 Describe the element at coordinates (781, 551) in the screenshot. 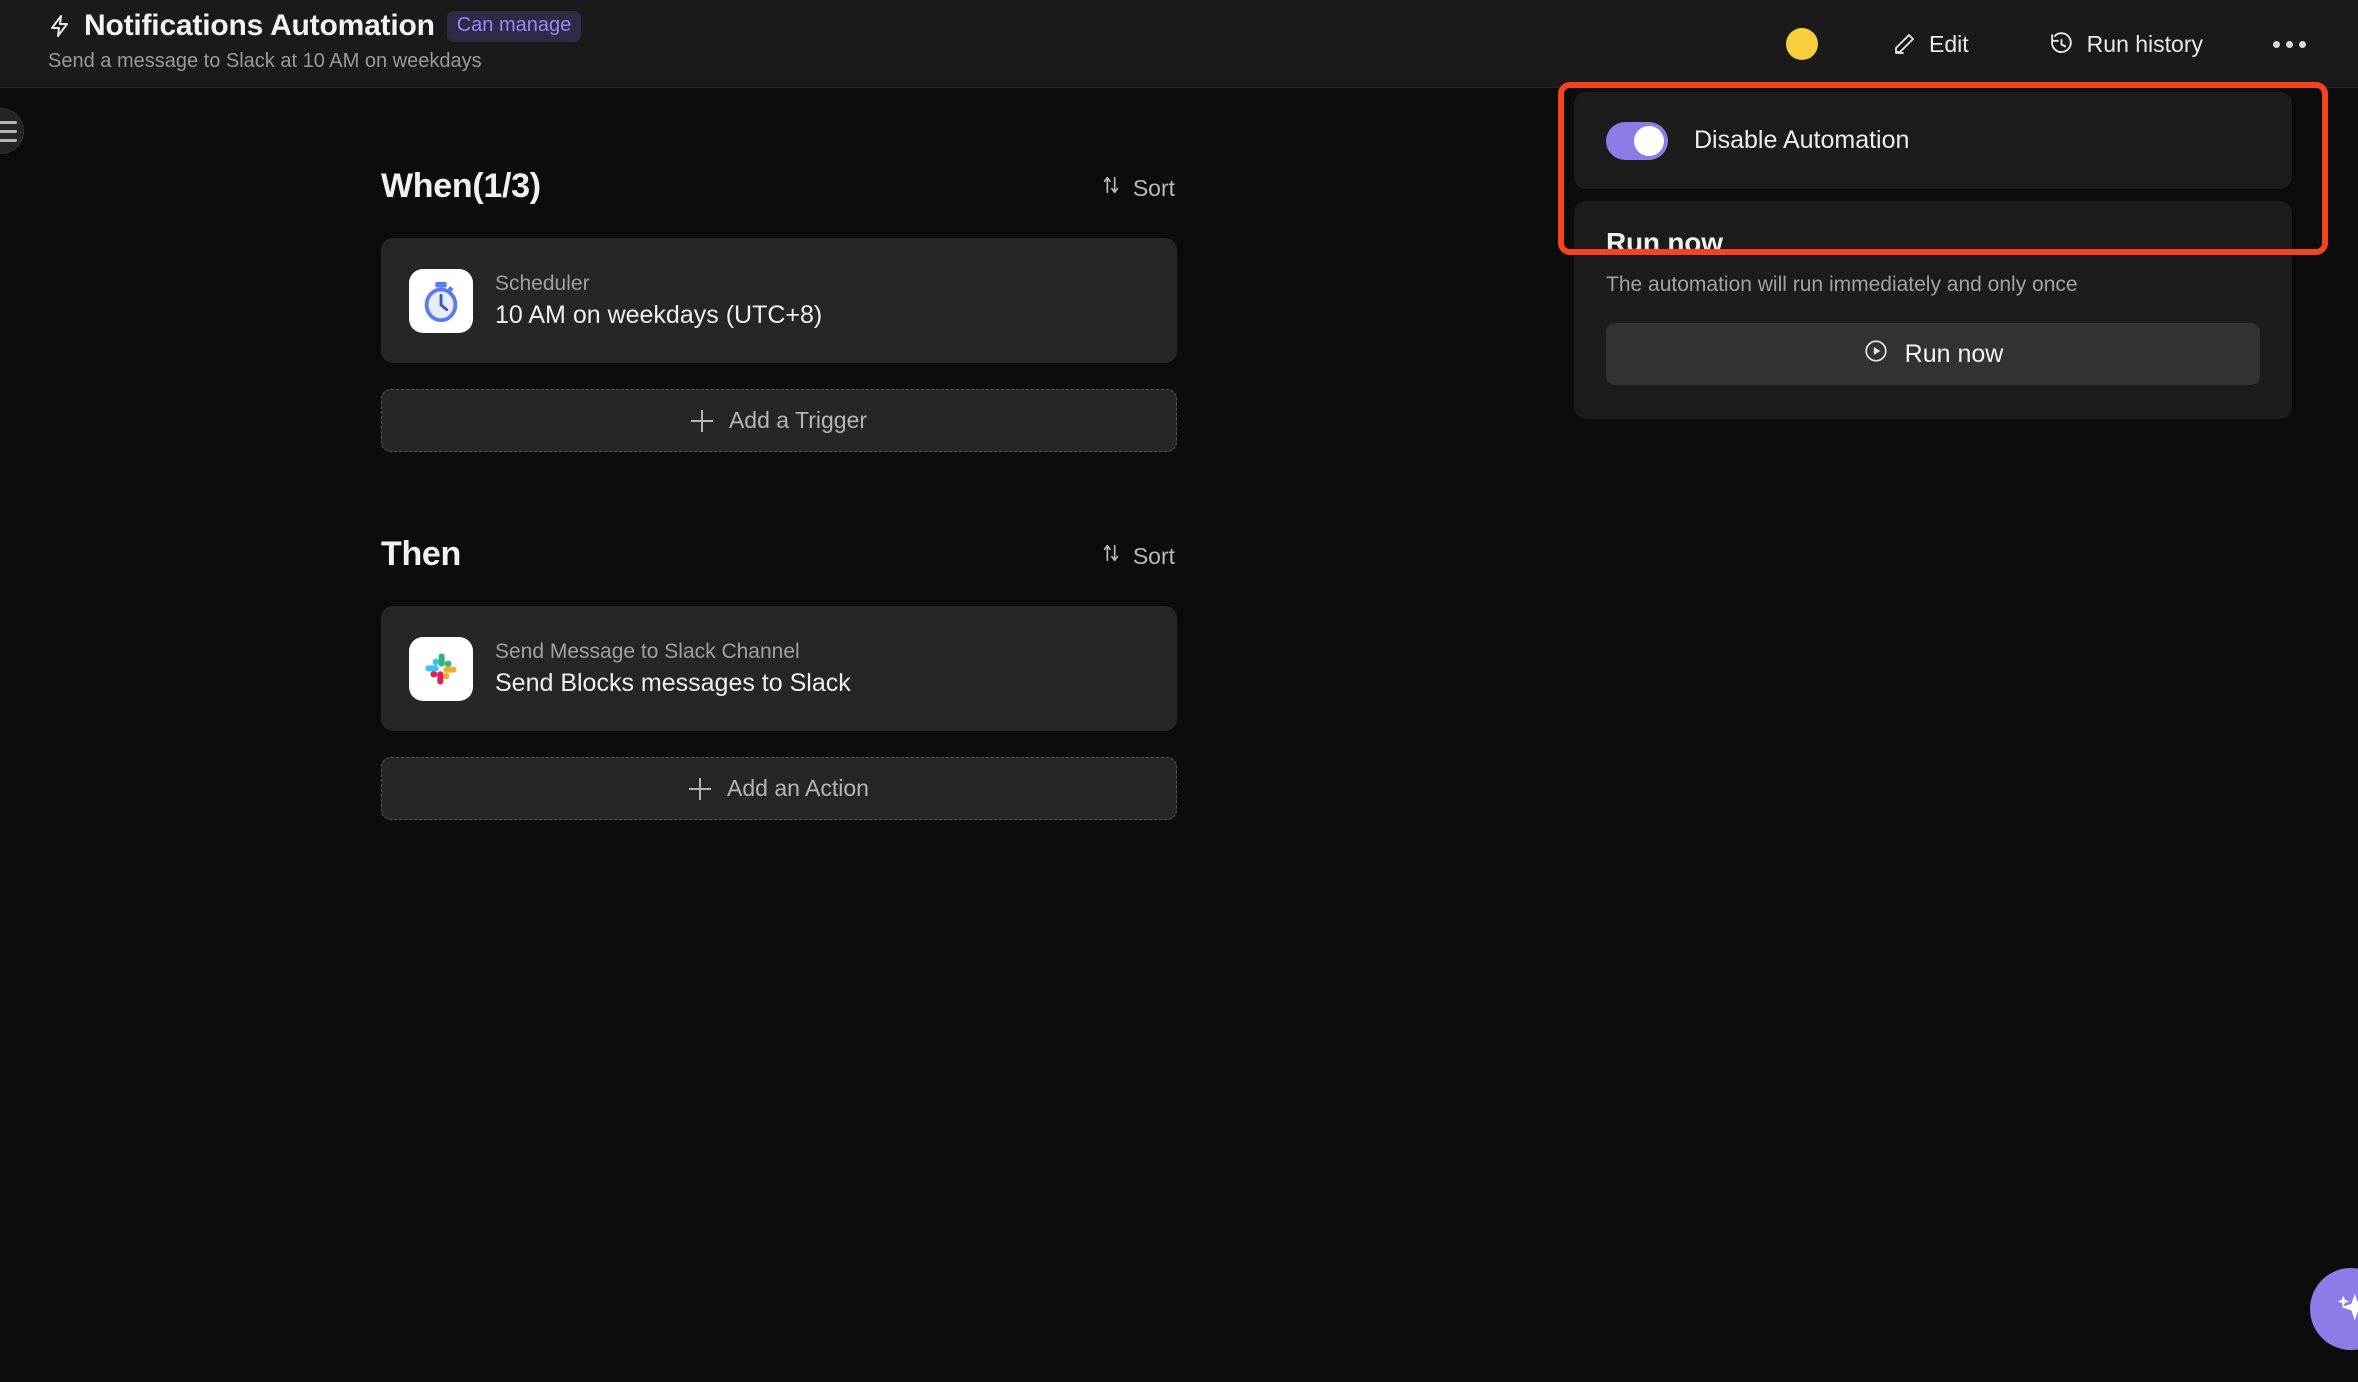

I see `section-header: Then Sort` at that location.